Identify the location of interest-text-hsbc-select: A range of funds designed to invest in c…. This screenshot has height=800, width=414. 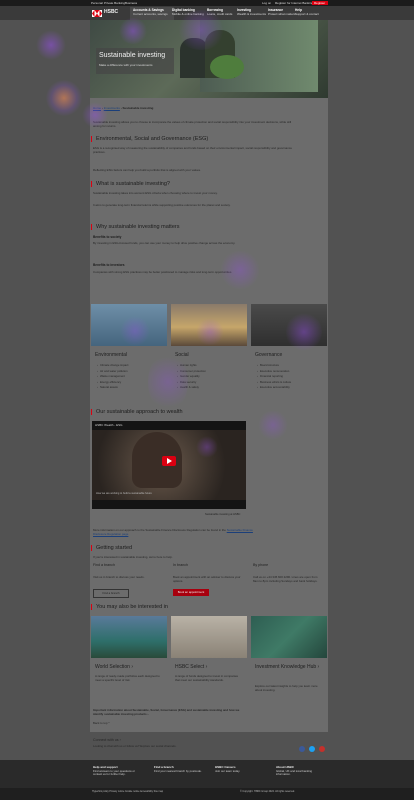
(206, 678).